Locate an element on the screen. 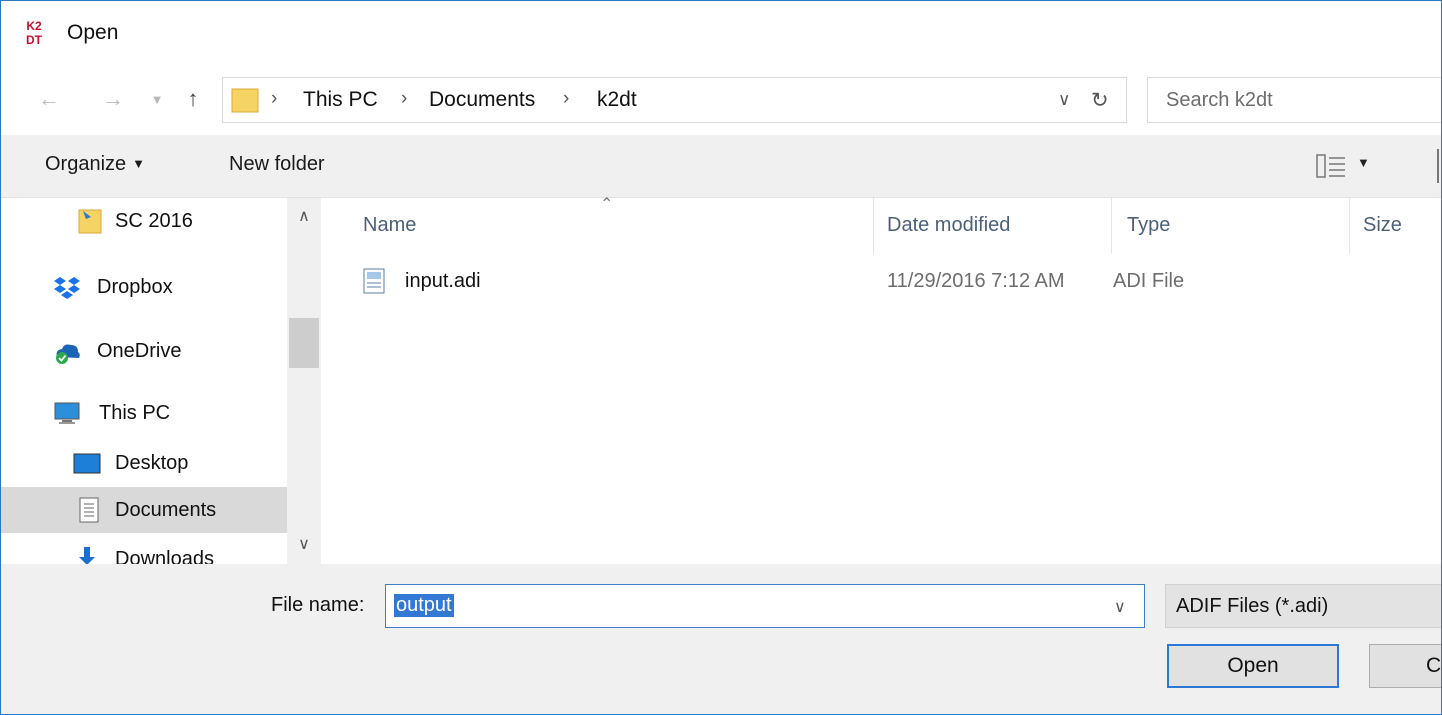 The width and height of the screenshot is (1442, 715). sidebar-item-onedrive: OneDrive is located at coordinates (144, 351).